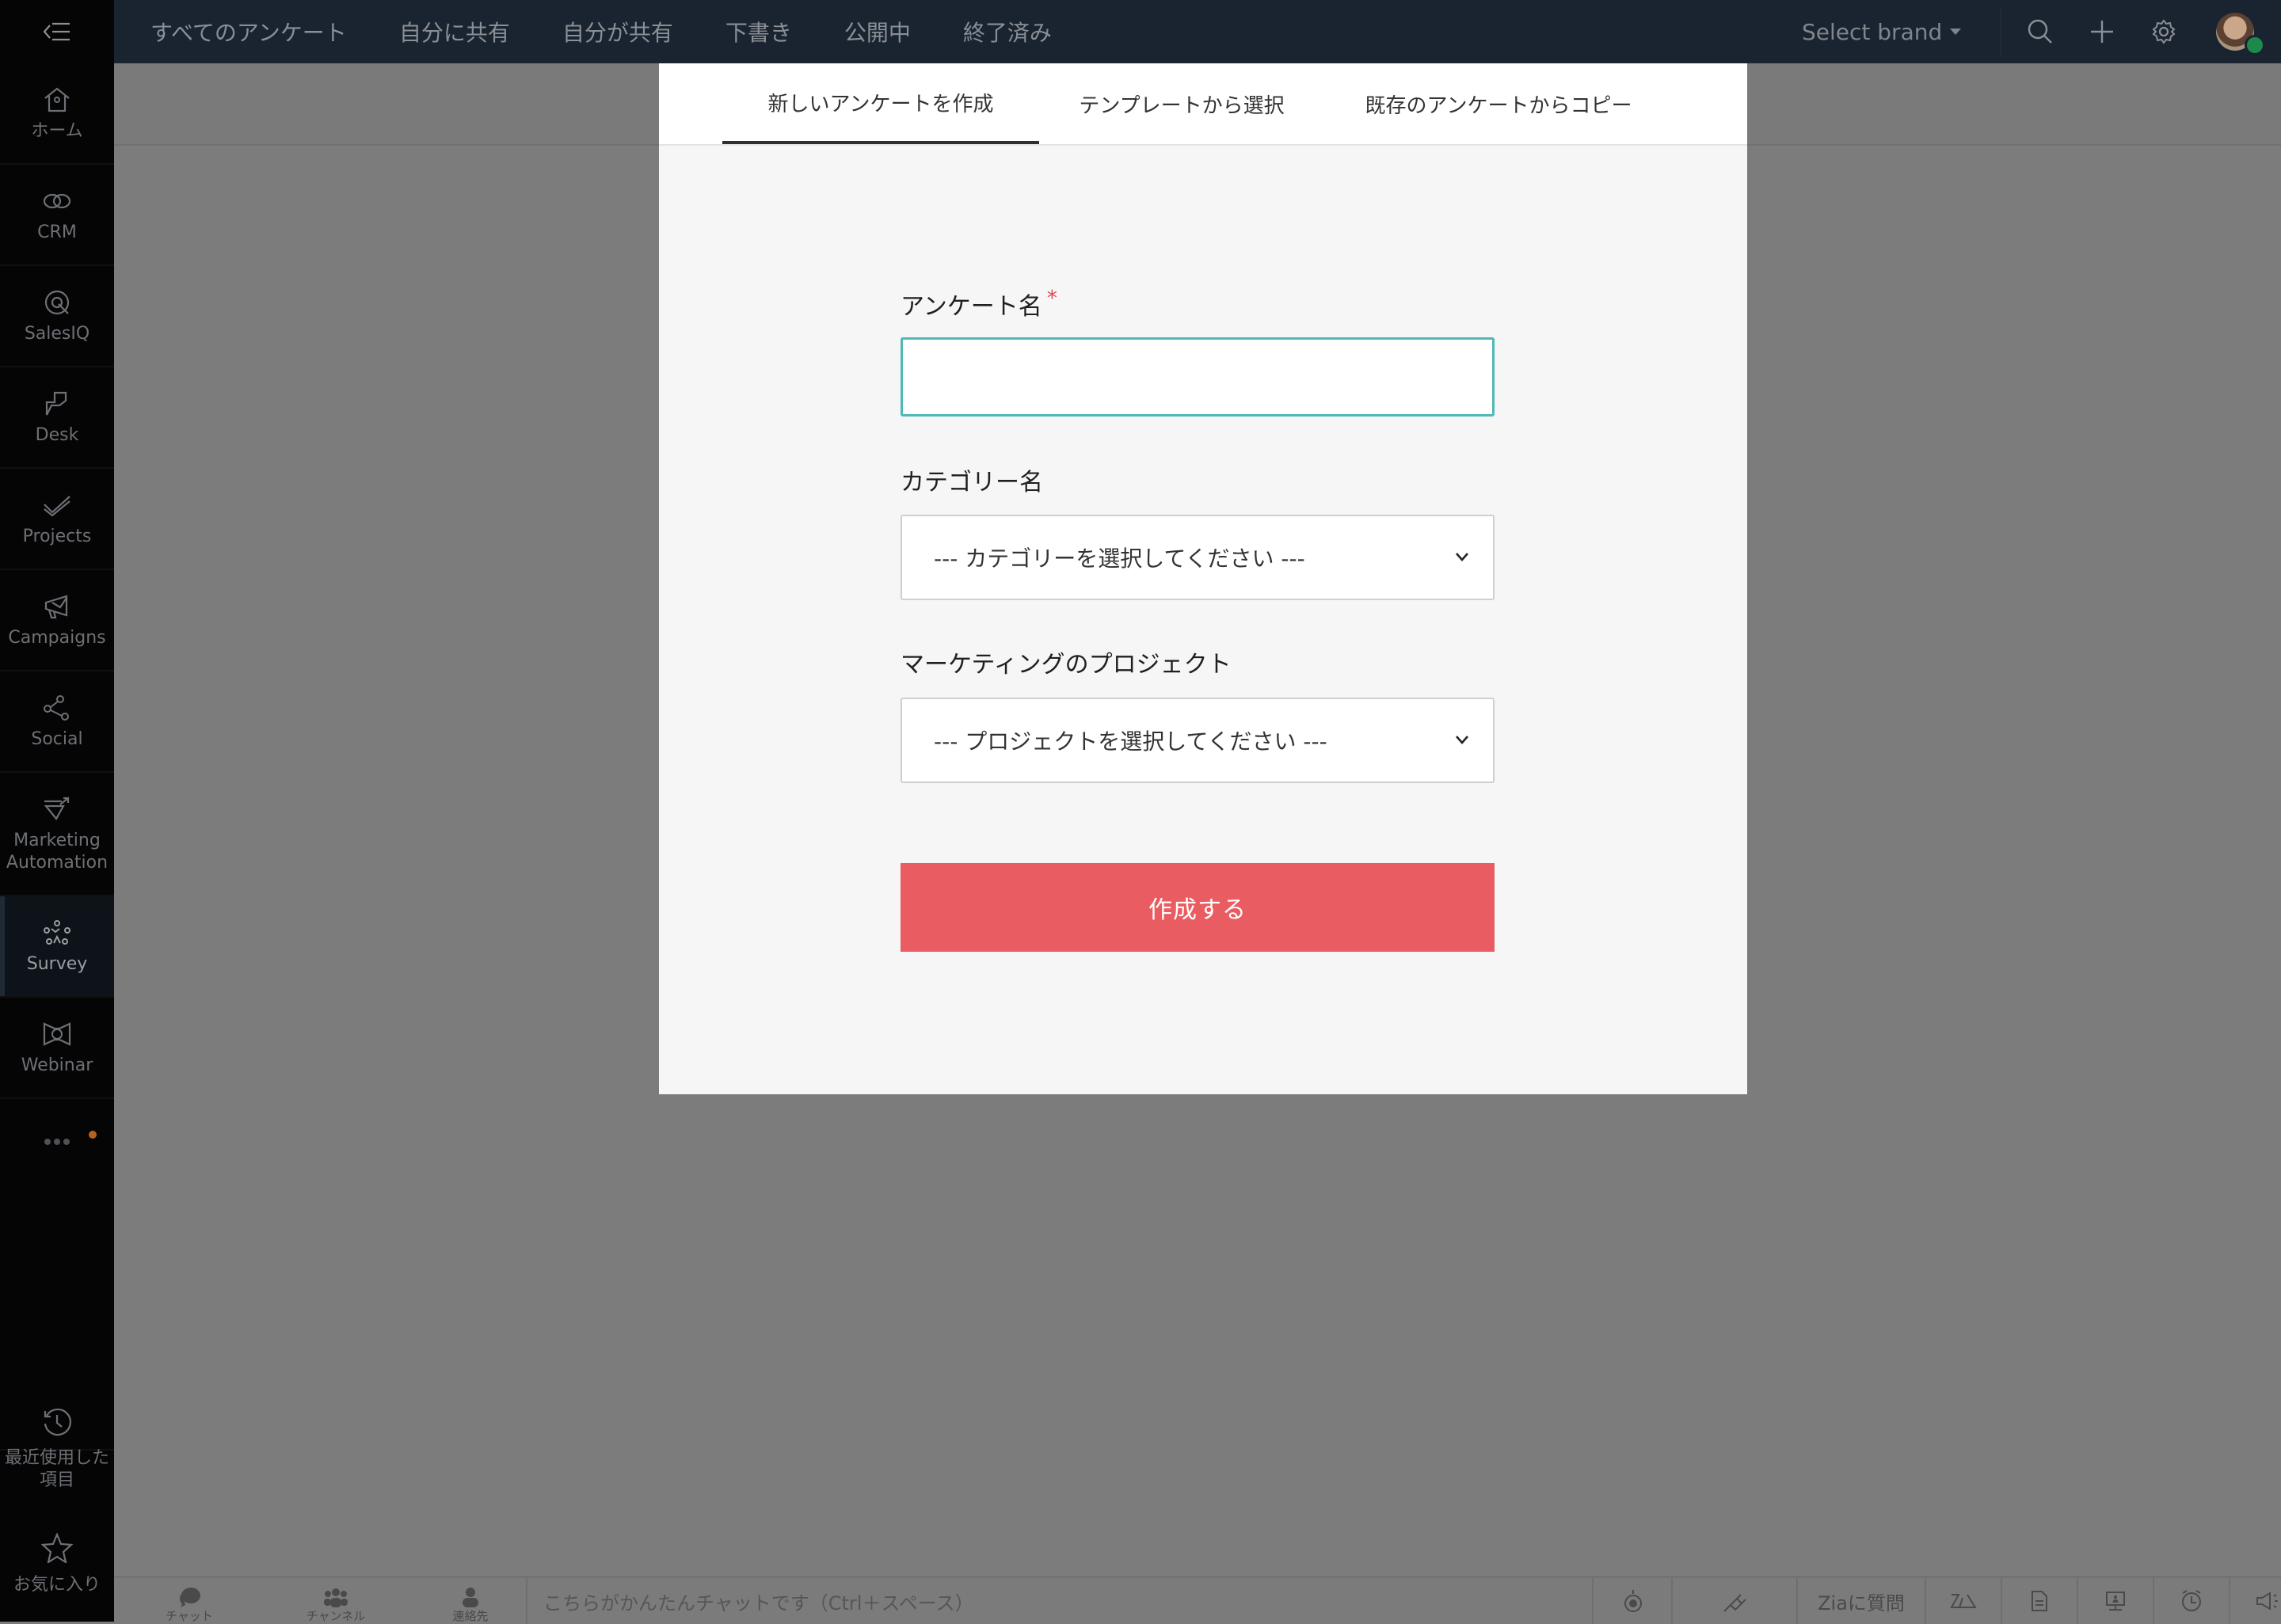 This screenshot has width=2281, height=1624. I want to click on zia-button, so click(1964, 1601).